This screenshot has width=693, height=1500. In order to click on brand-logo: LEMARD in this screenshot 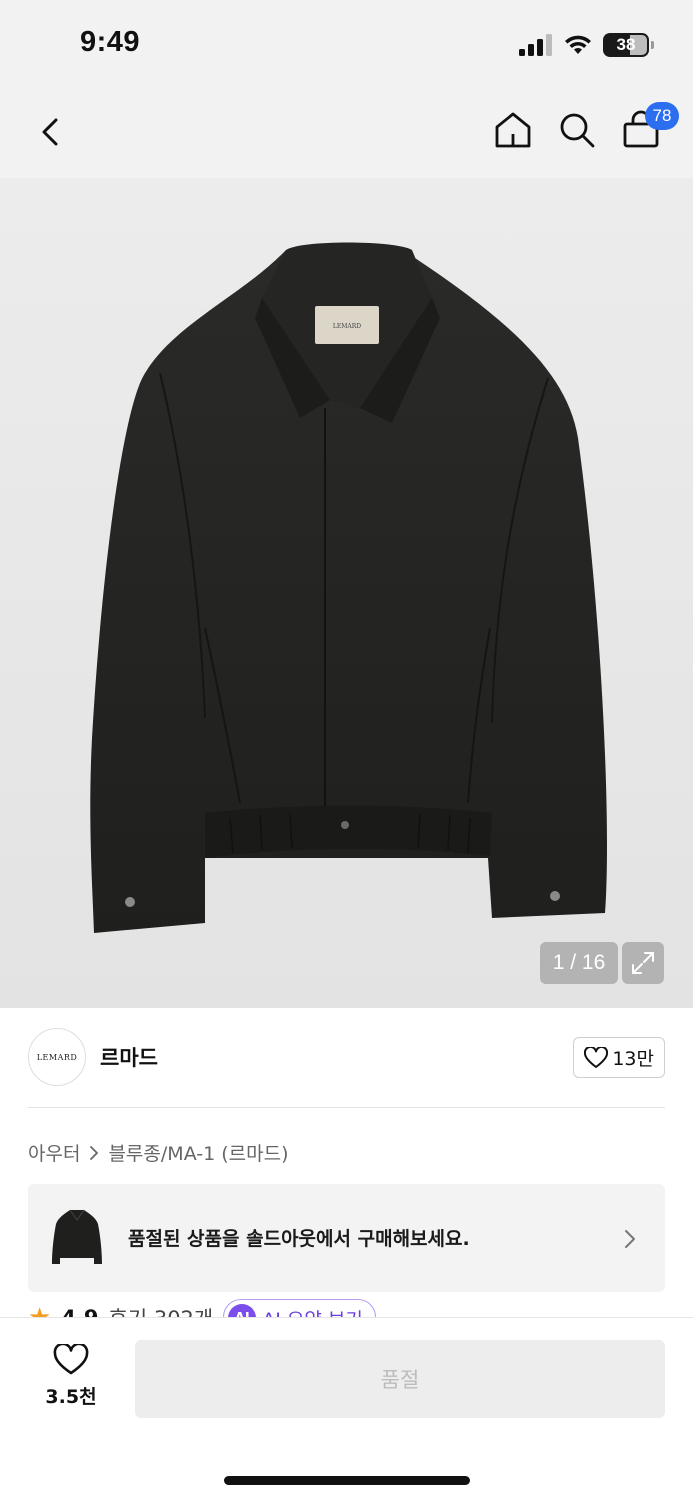, I will do `click(57, 1057)`.